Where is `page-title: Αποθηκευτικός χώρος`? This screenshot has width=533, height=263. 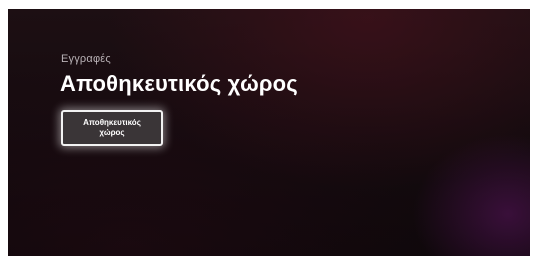
page-title: Αποθηκευτικός χώρος is located at coordinates (179, 83).